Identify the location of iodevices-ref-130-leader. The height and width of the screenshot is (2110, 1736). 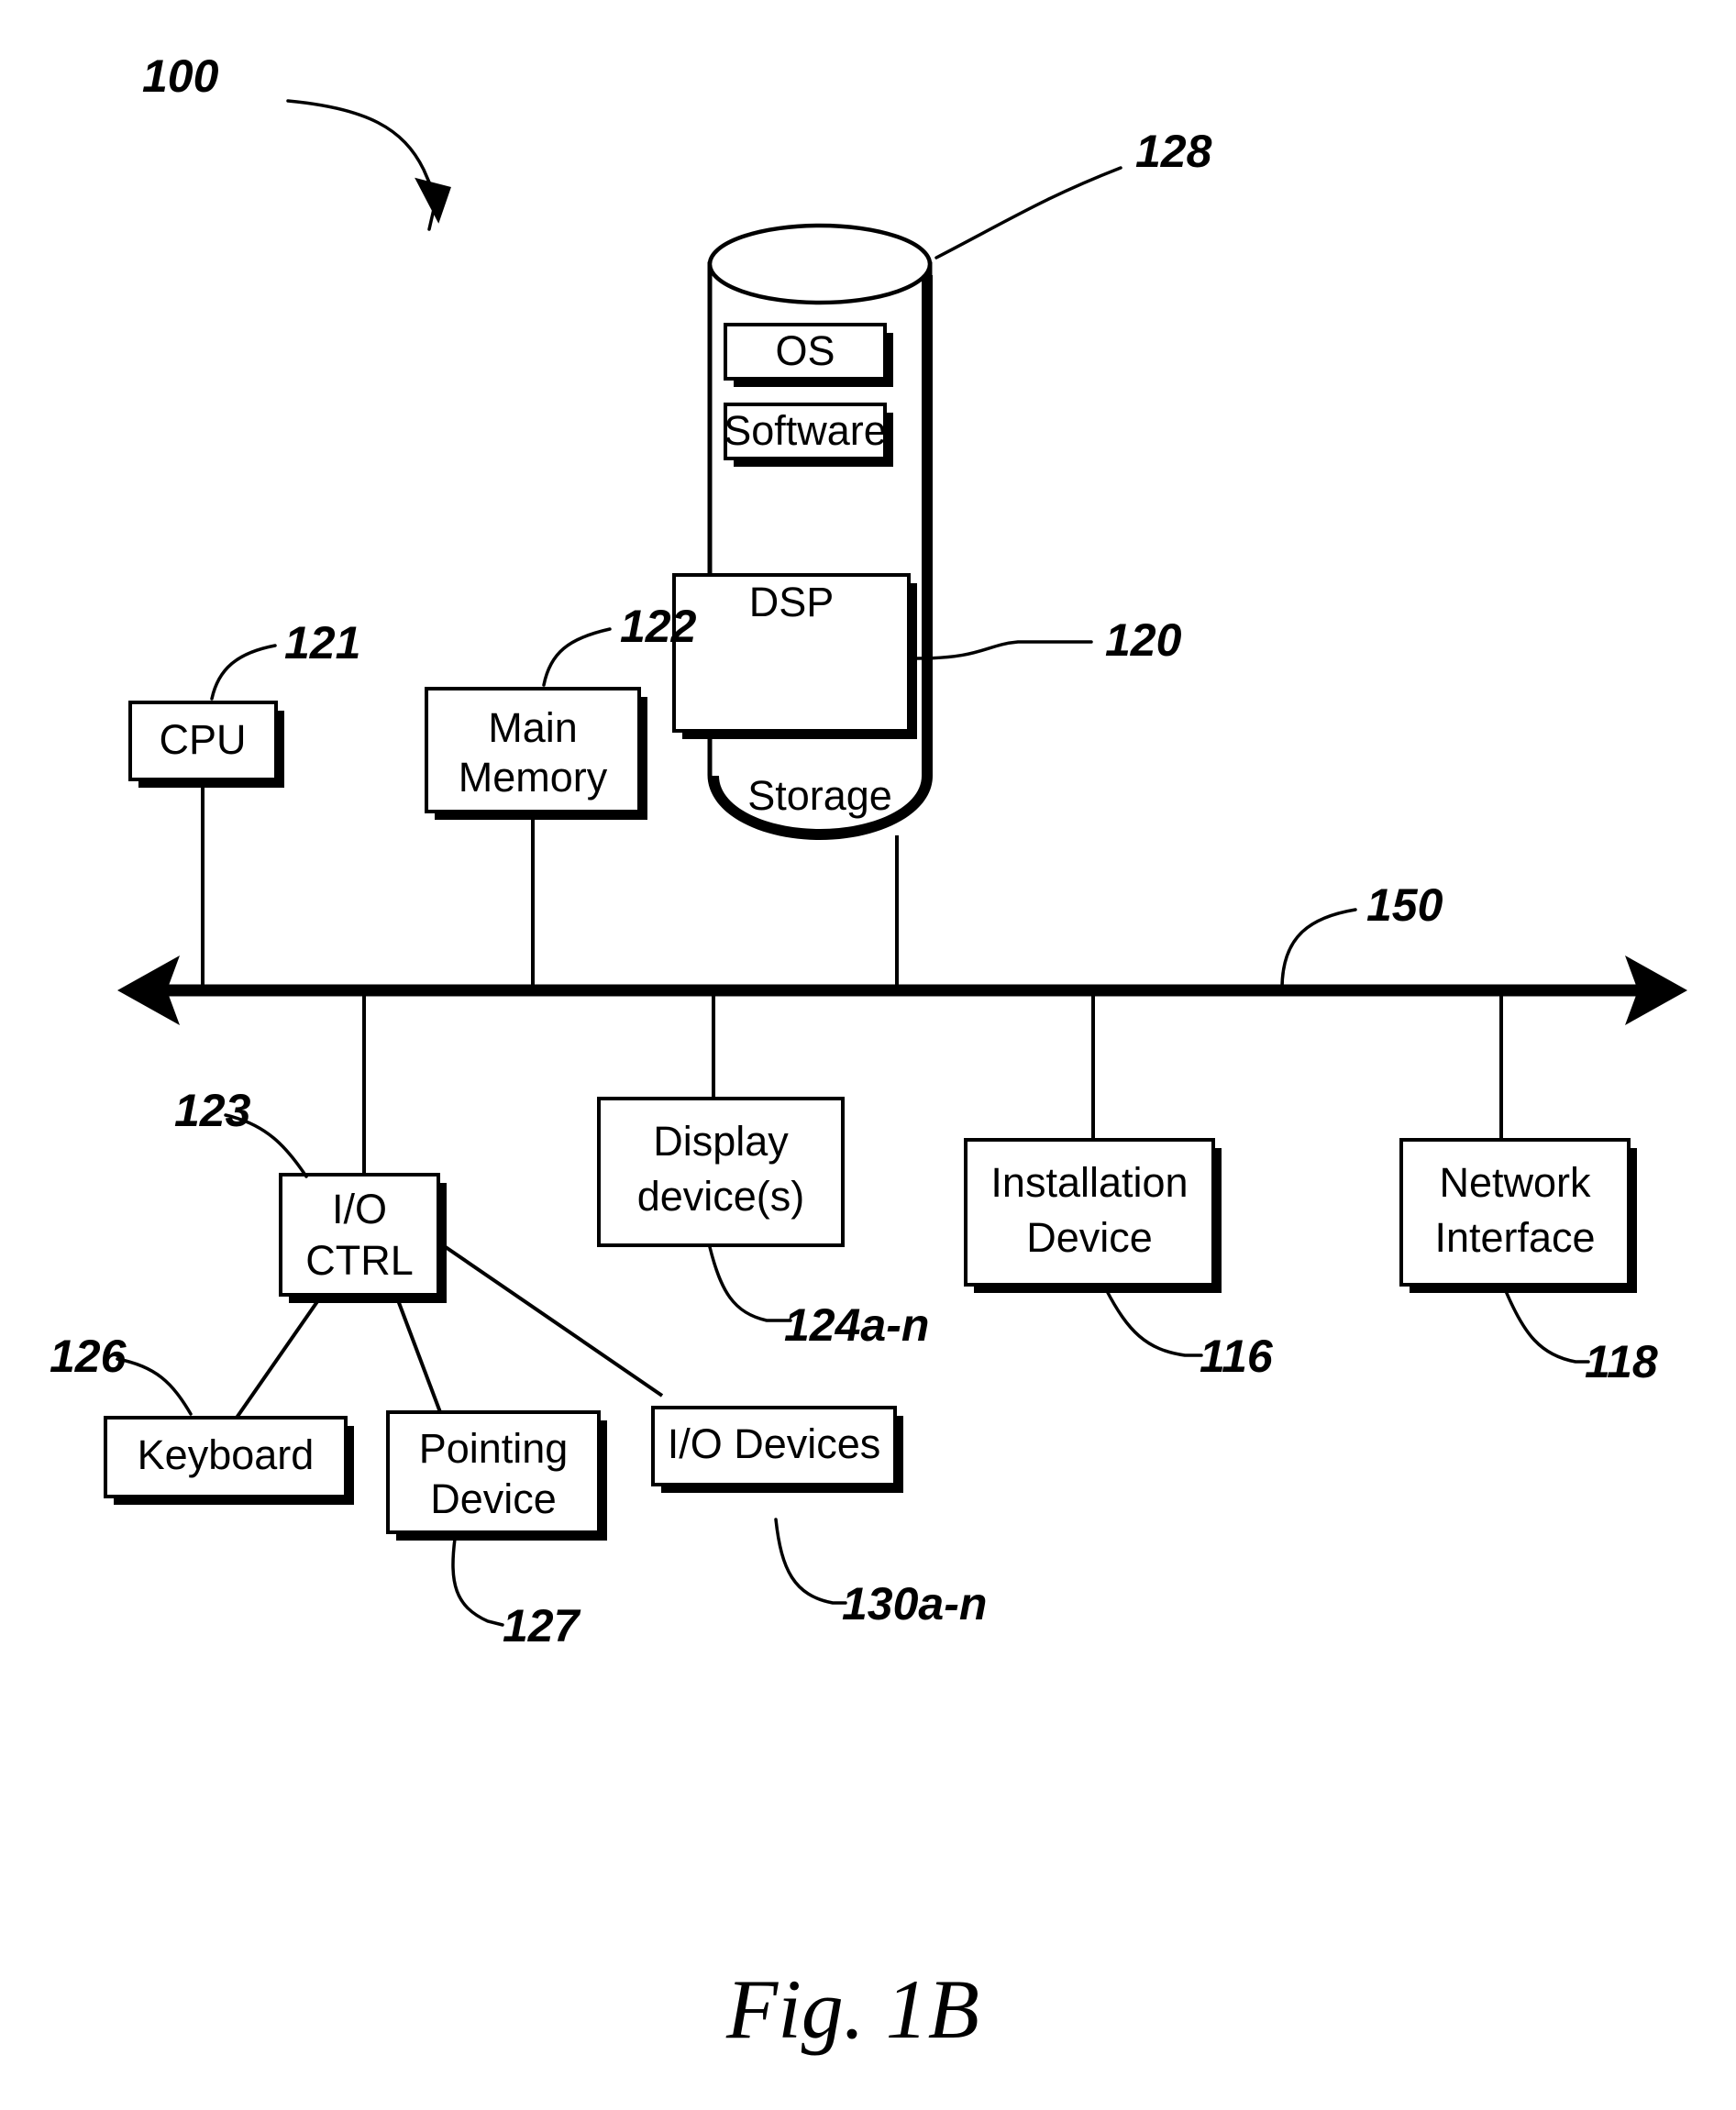
(810, 1561).